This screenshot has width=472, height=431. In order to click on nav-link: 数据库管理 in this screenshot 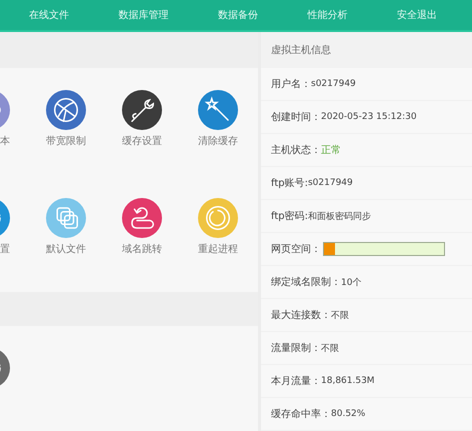, I will do `click(143, 15)`.